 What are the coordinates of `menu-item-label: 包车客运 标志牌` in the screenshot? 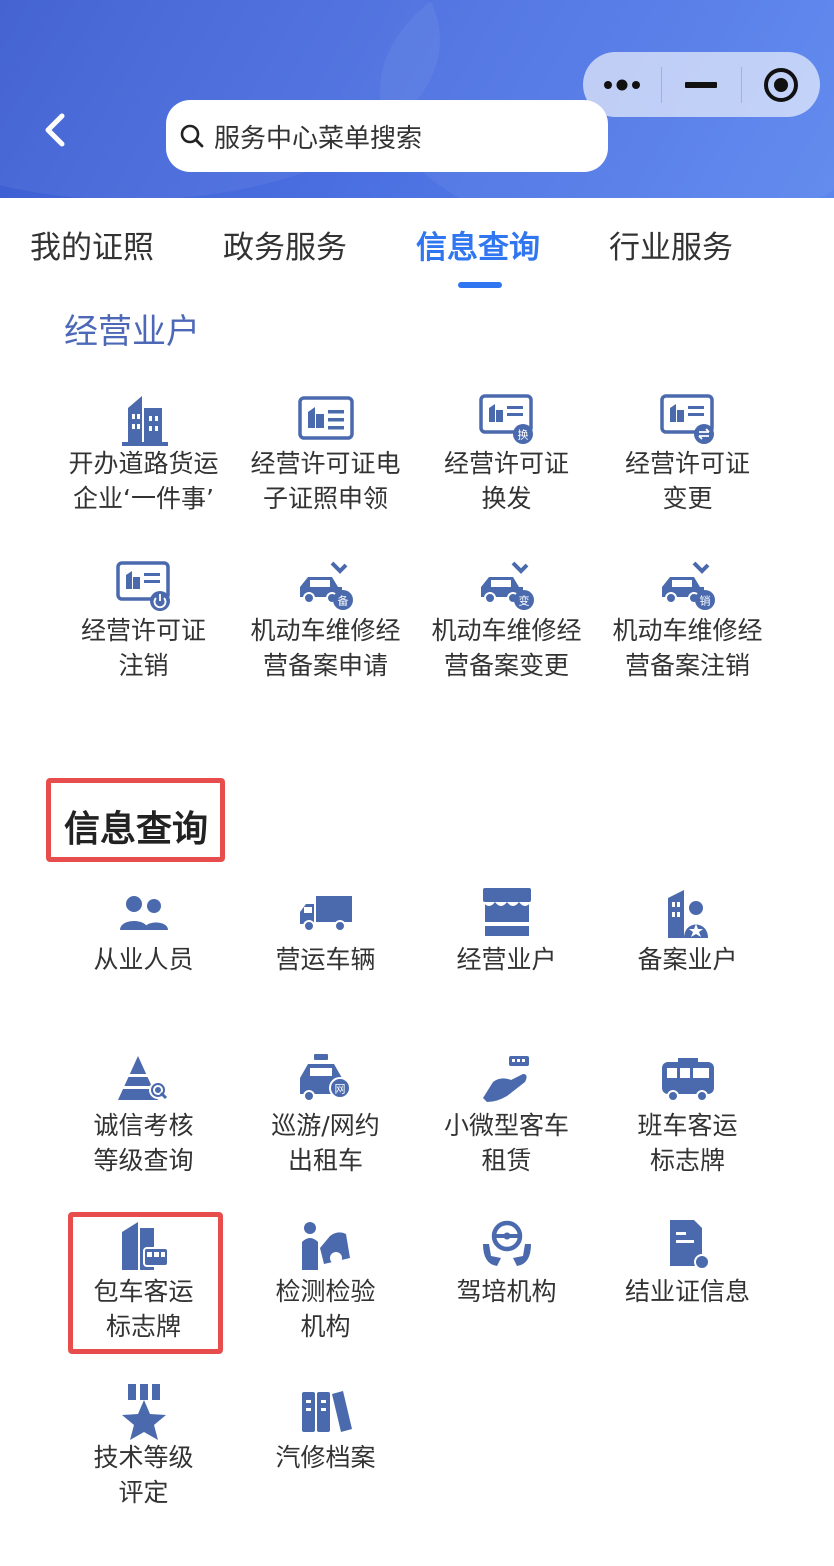 It's located at (143, 1309).